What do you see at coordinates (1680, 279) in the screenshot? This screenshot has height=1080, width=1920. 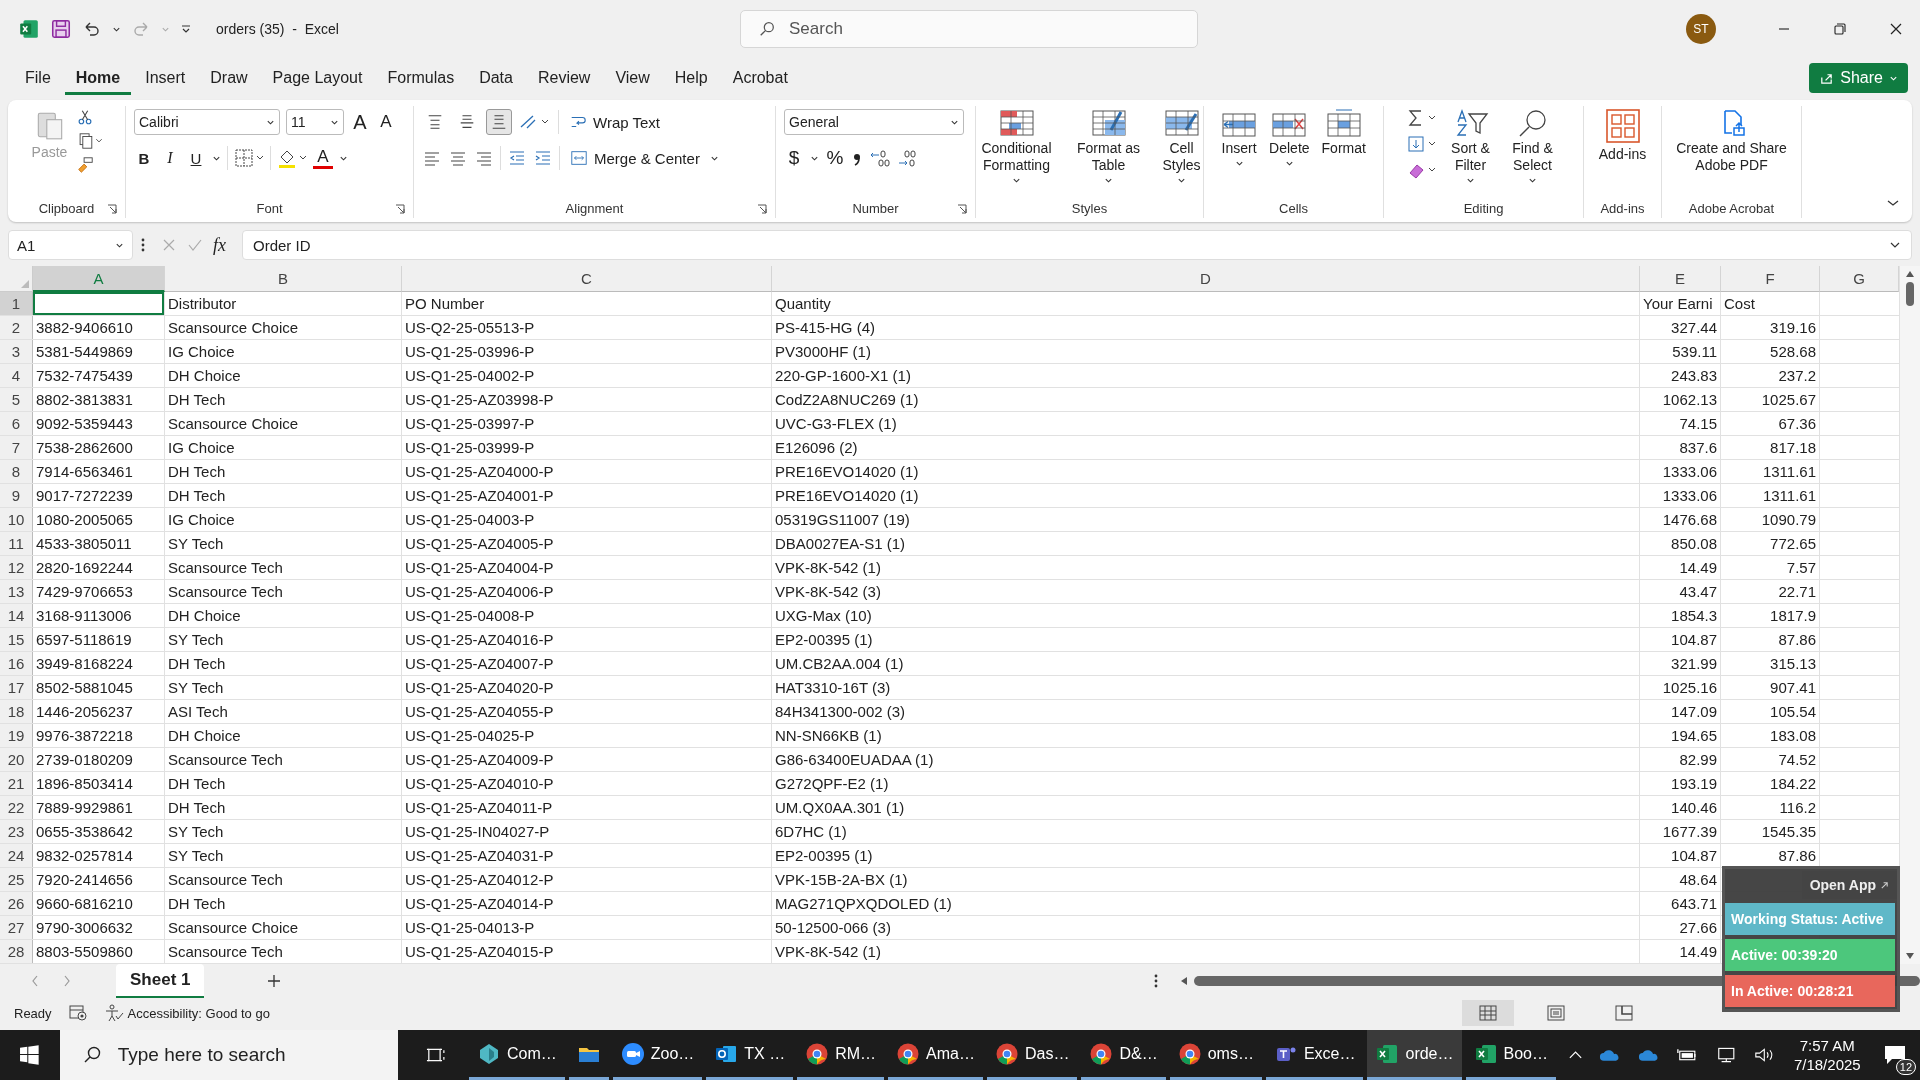 I see `column-header: E` at bounding box center [1680, 279].